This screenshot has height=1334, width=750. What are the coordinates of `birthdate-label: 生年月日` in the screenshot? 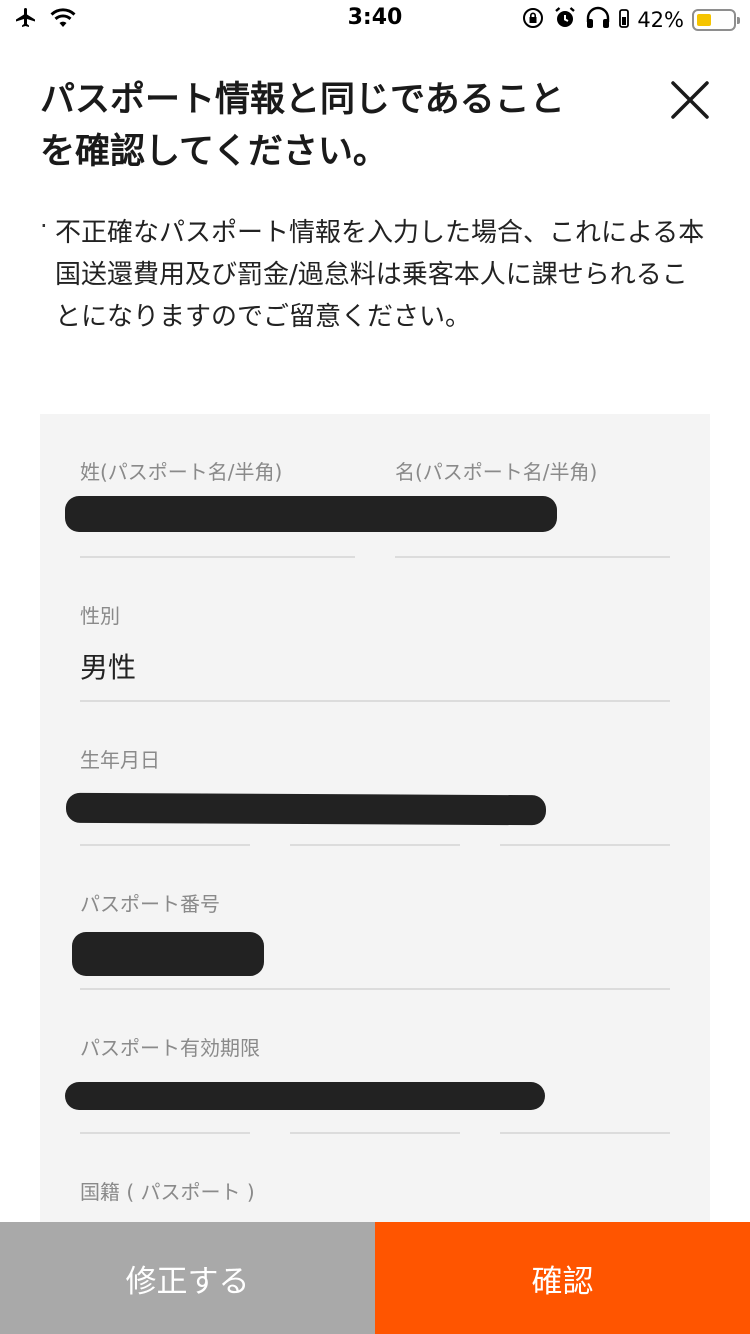 It's located at (120, 760).